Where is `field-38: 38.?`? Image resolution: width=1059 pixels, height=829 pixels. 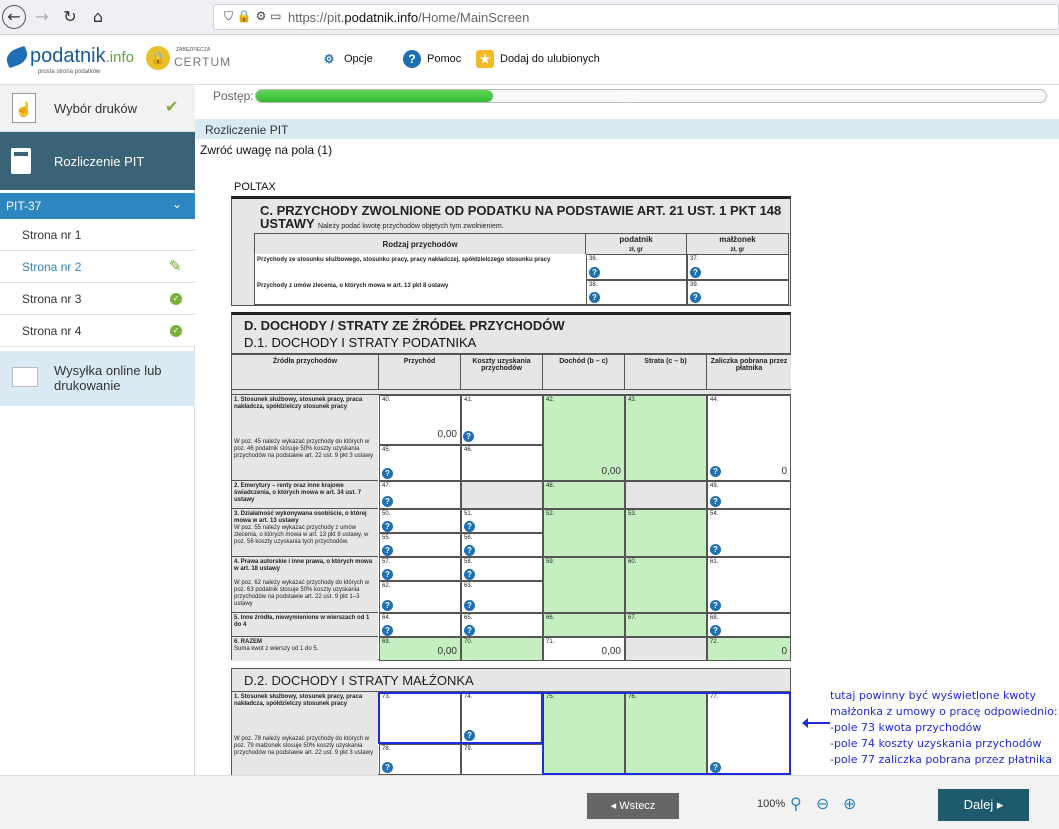 field-38: 38.? is located at coordinates (636, 292).